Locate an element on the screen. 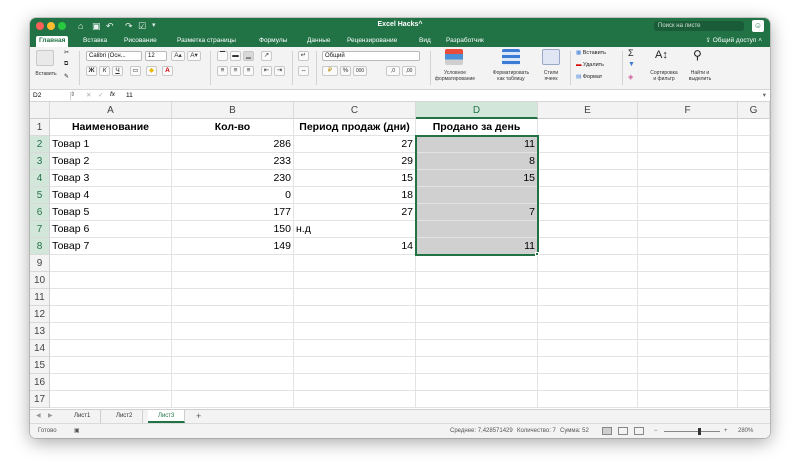  cell-g15 is located at coordinates (754, 365).